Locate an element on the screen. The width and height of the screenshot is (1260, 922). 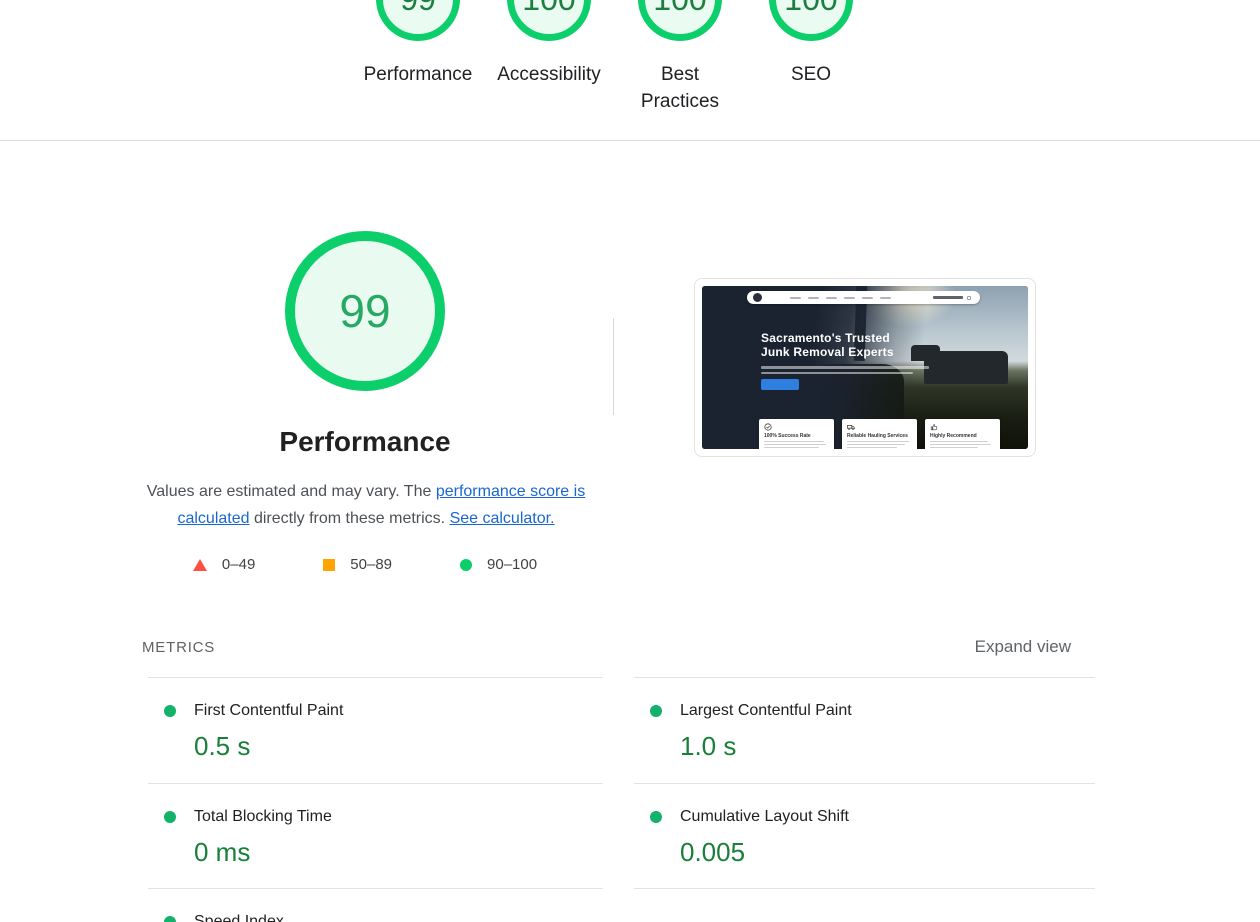
menu-toggle-icon is located at coordinates (969, 297).